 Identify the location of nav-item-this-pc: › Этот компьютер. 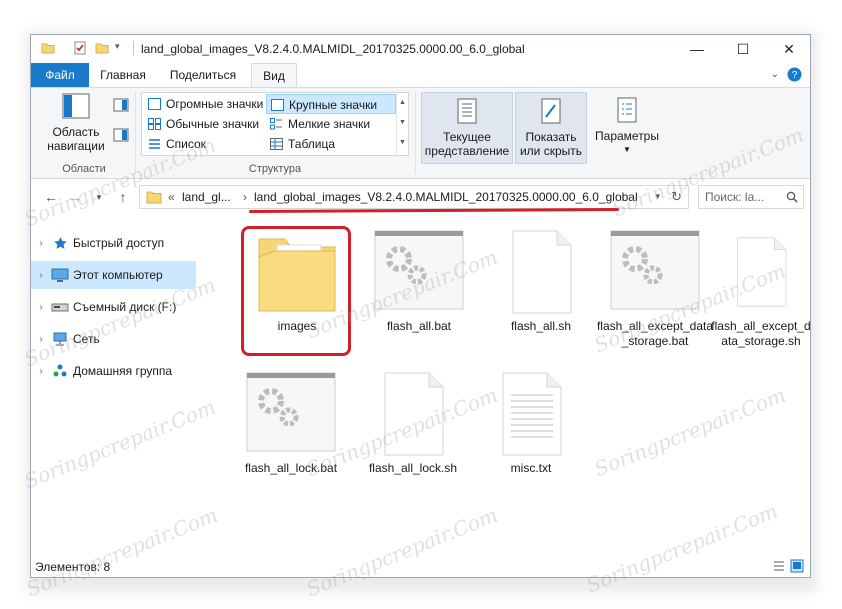
(113, 275).